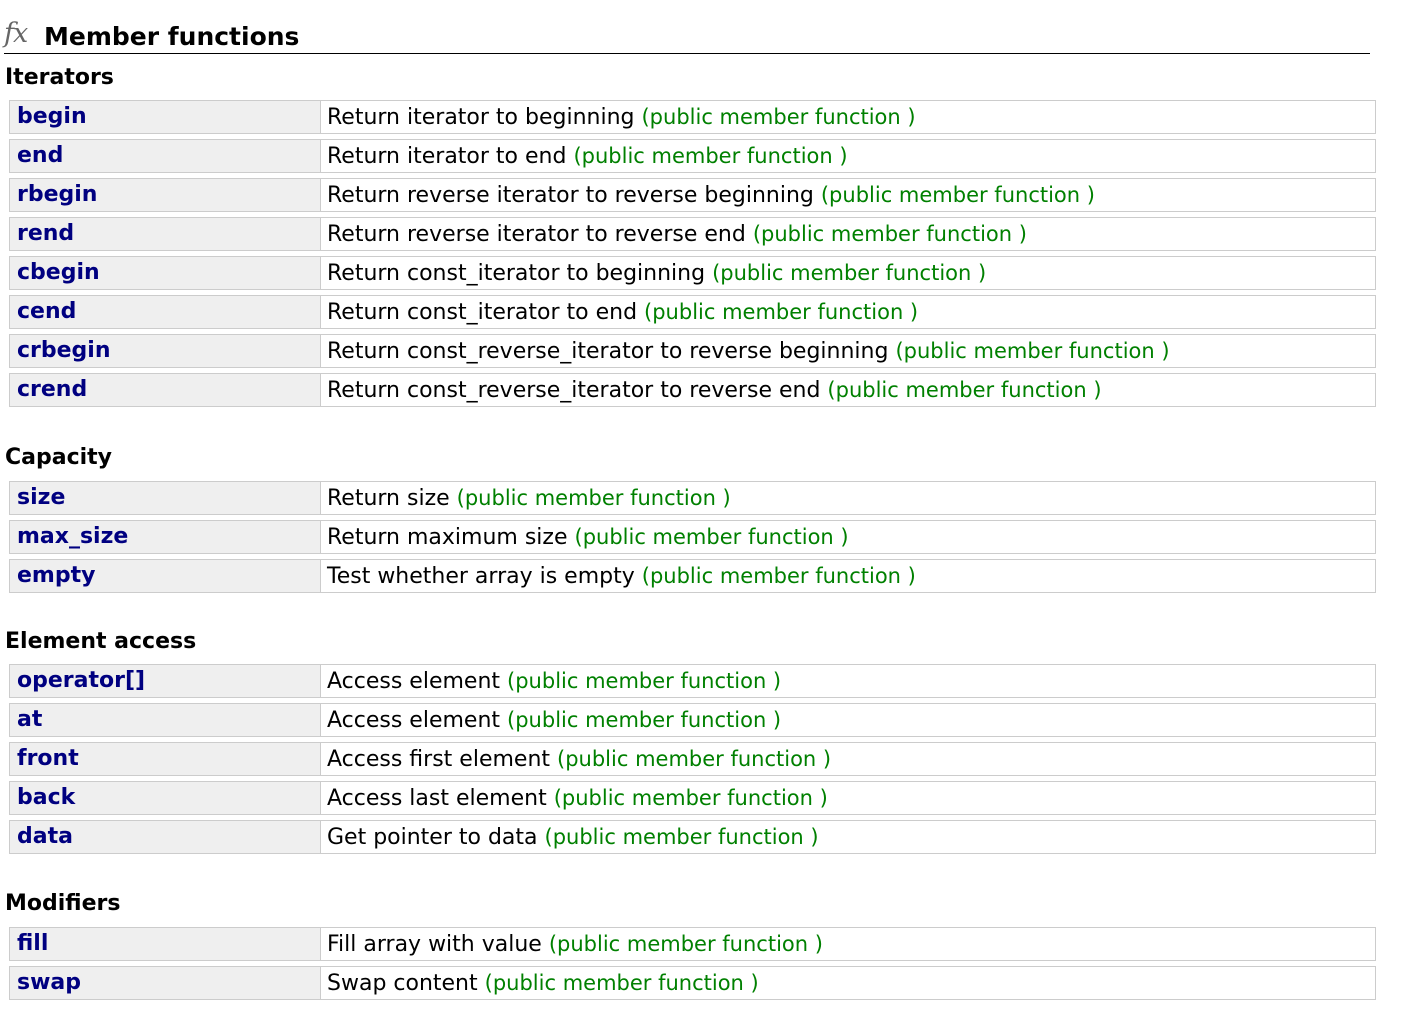 Image resolution: width=1403 pixels, height=1024 pixels. What do you see at coordinates (49, 983) in the screenshot?
I see `function-link-swap: swap` at bounding box center [49, 983].